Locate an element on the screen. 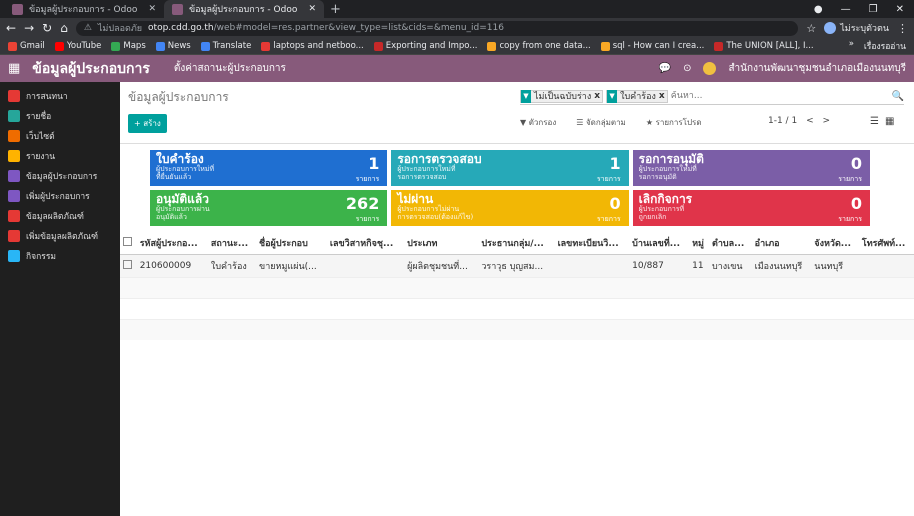 The image size is (914, 516). bookmark-item: Maps is located at coordinates (128, 46).